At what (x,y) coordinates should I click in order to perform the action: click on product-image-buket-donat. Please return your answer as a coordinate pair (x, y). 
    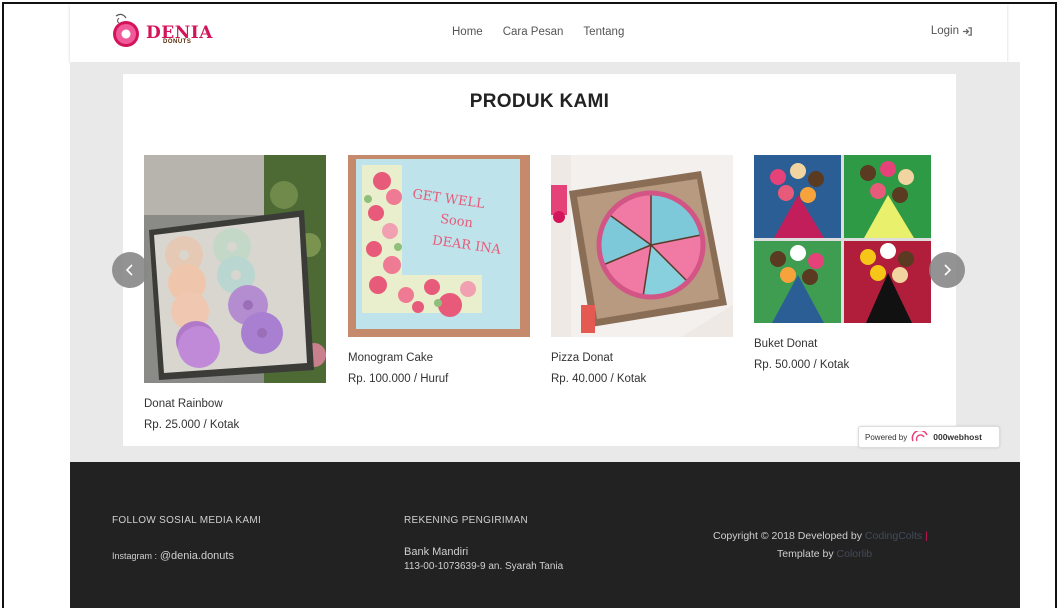
    Looking at the image, I should click on (842, 239).